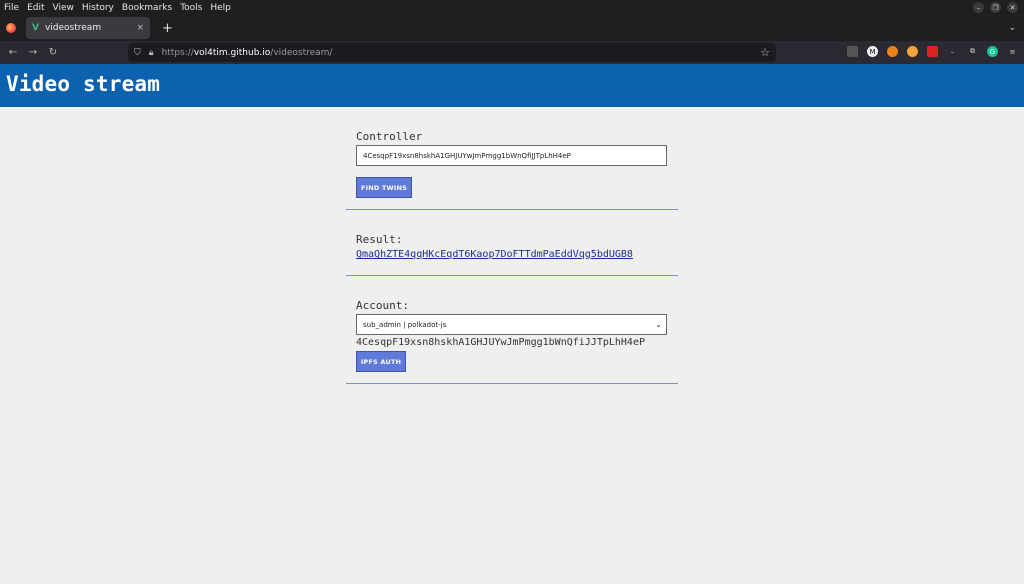  Describe the element at coordinates (73, 28) in the screenshot. I see `tab-title: videostream` at that location.